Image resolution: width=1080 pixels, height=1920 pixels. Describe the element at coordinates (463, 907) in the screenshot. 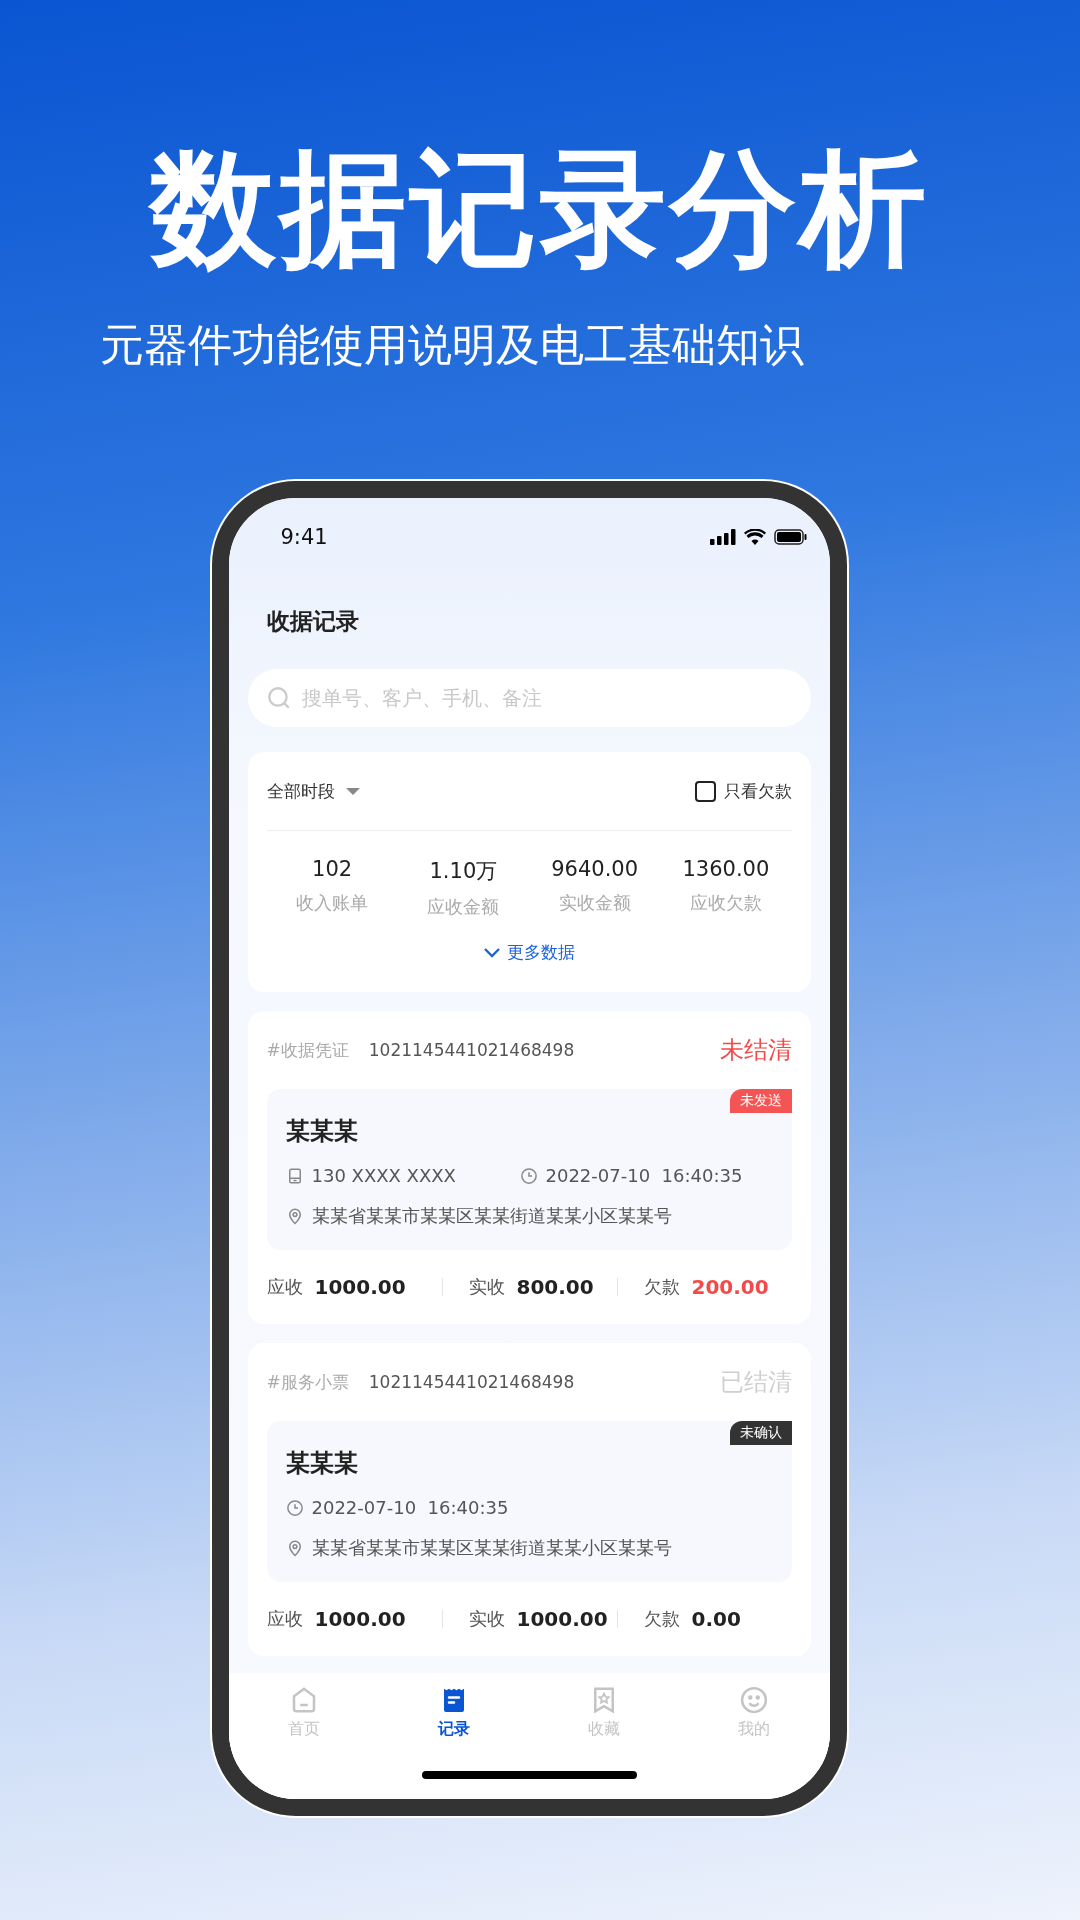

I see `stat-label: 应收金额` at that location.